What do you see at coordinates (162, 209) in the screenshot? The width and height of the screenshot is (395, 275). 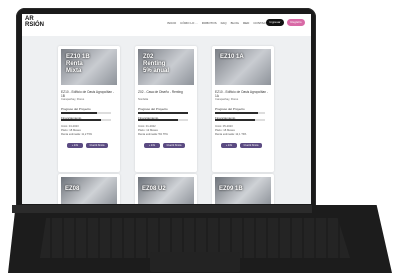 I see `laptop-hinge` at bounding box center [162, 209].